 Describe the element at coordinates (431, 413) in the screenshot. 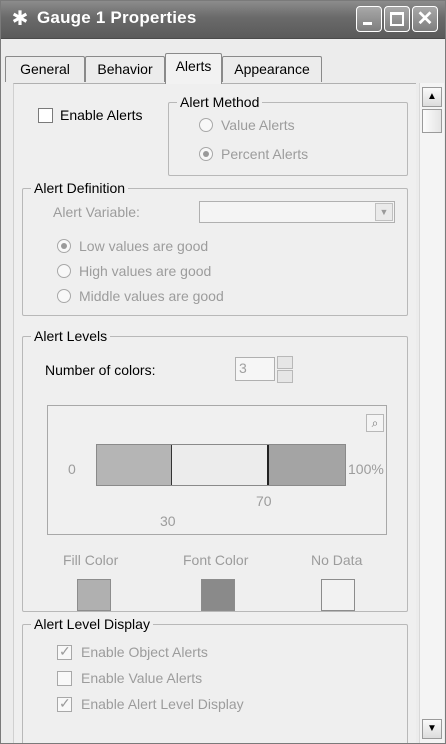

I see `vertical-scrollbar: ▲ ▼` at that location.